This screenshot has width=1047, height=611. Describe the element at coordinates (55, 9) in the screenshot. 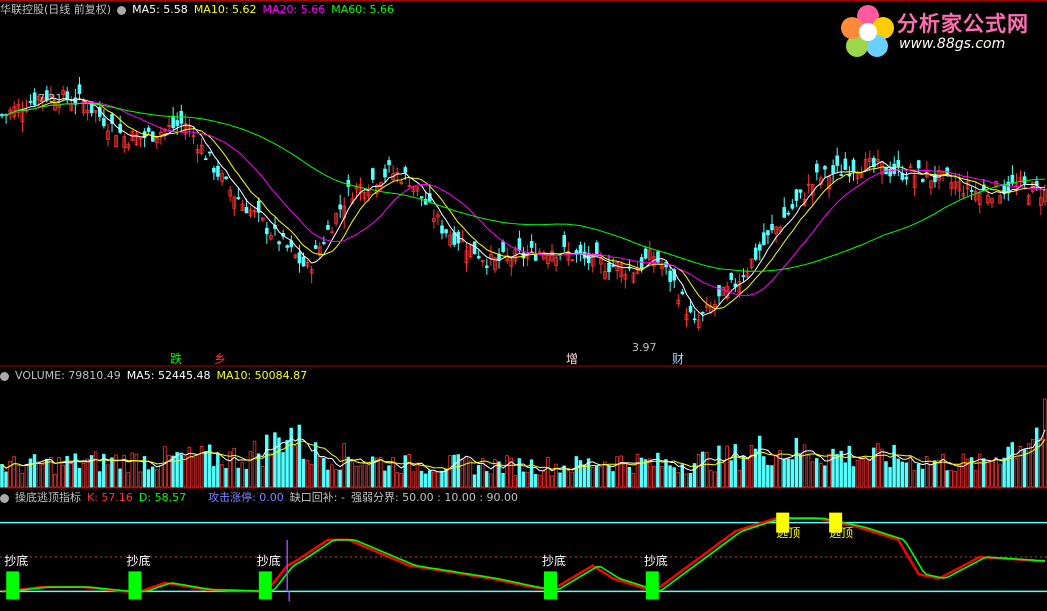

I see `stock-name: 华联控股(日线 前复权)` at that location.